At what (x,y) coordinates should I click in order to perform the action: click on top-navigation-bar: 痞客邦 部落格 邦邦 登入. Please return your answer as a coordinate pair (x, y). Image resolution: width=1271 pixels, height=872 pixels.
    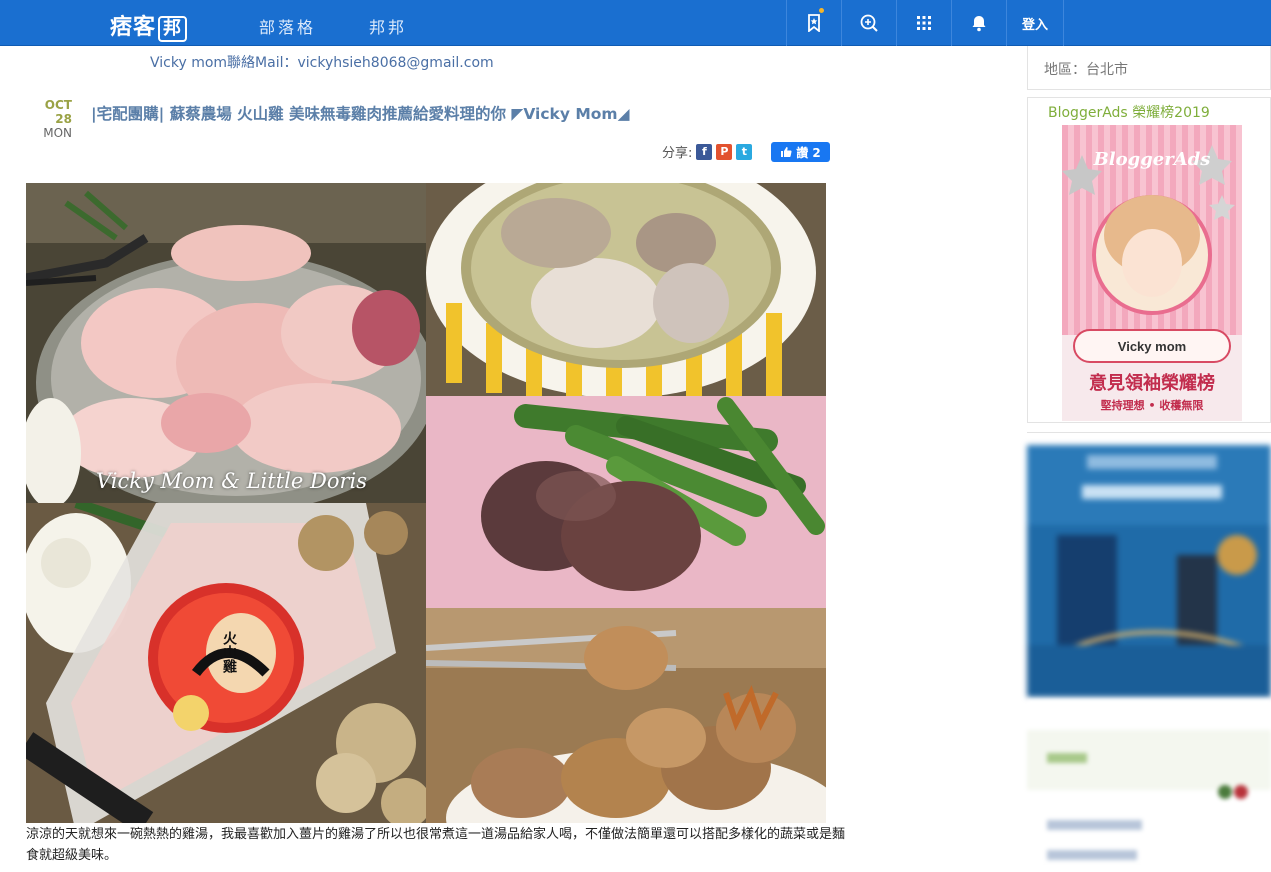
    Looking at the image, I should click on (635, 23).